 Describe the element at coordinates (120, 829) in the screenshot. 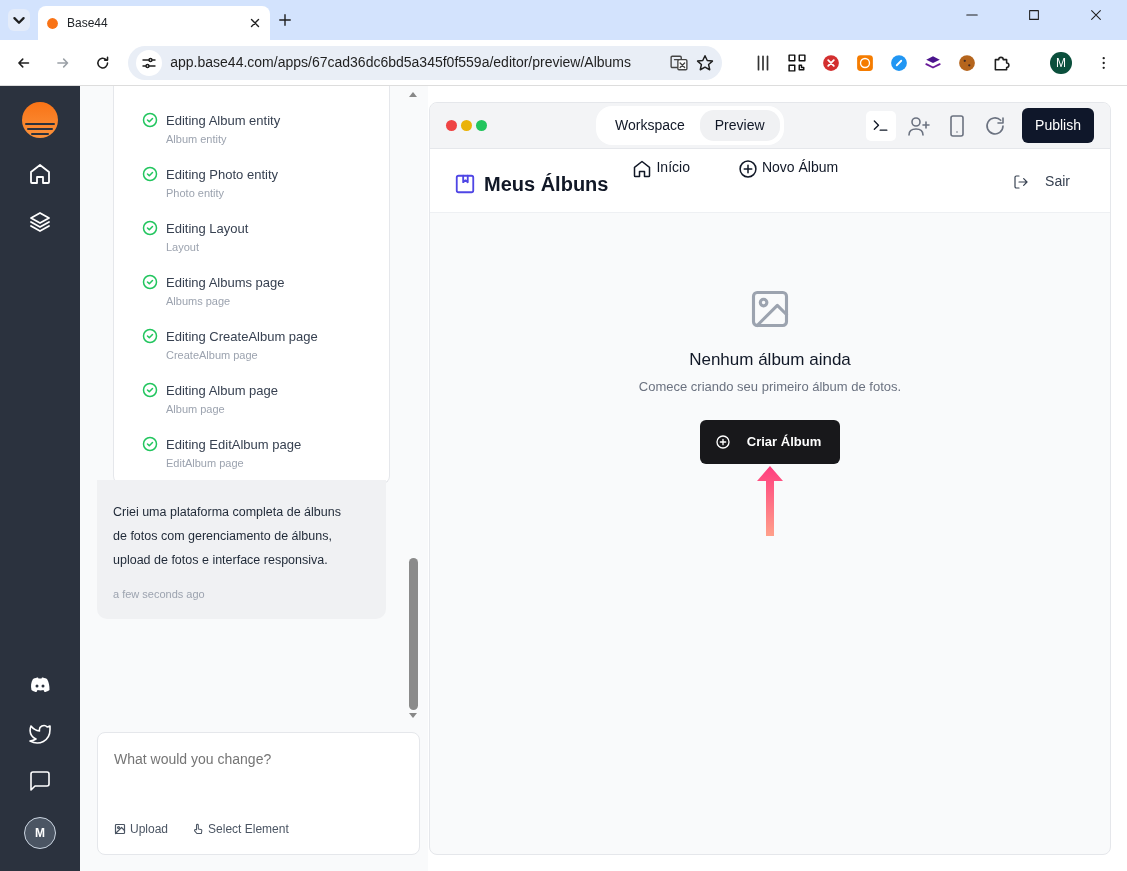

I see `image-icon` at that location.